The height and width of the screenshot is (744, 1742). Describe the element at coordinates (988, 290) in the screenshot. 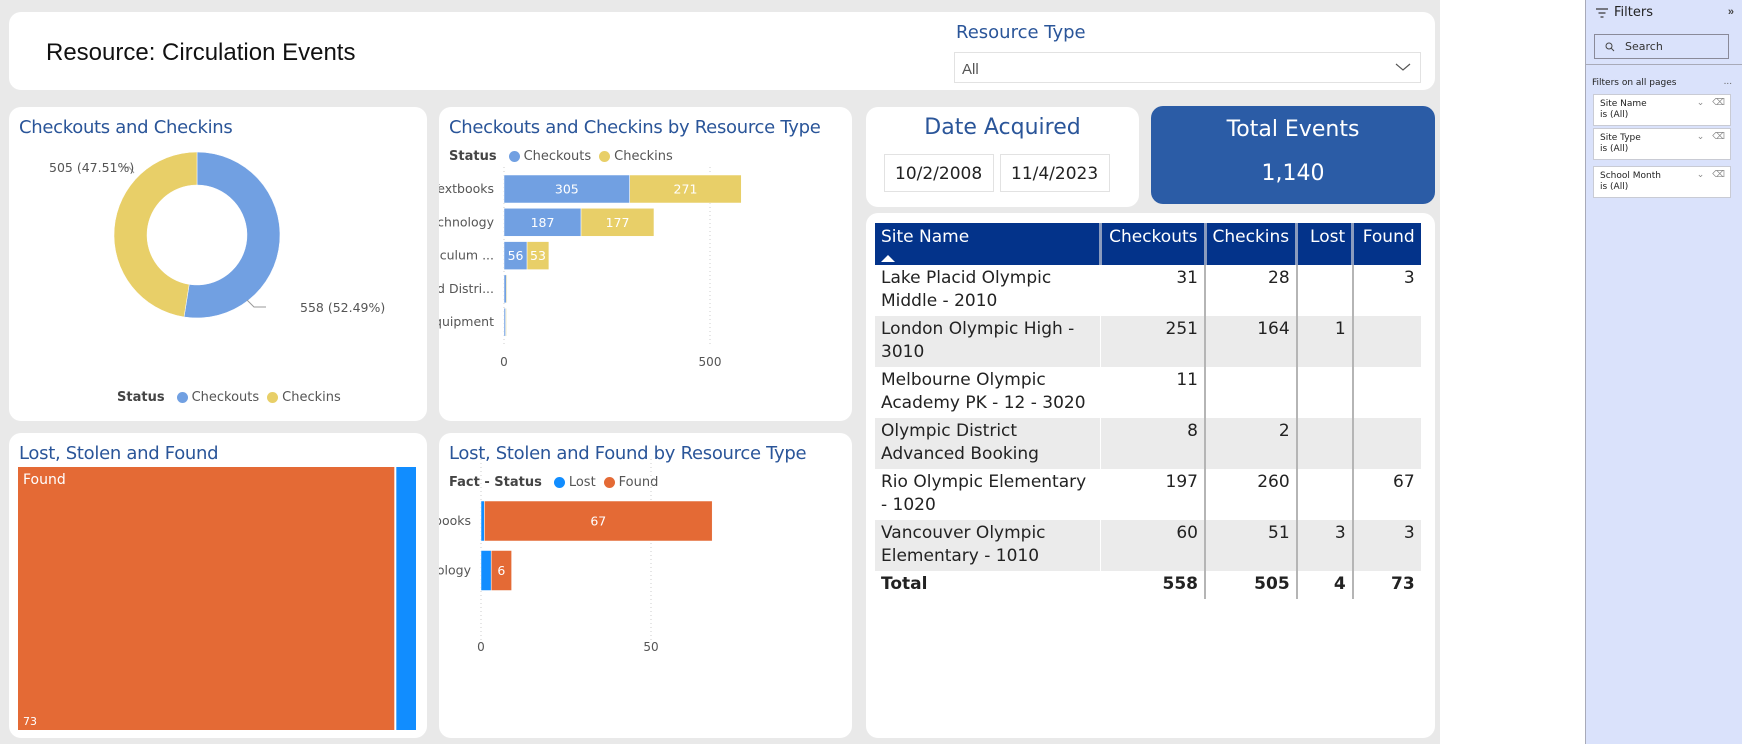

I see `cell-site-name: Lake Placid Olympic Middle - 2010` at that location.